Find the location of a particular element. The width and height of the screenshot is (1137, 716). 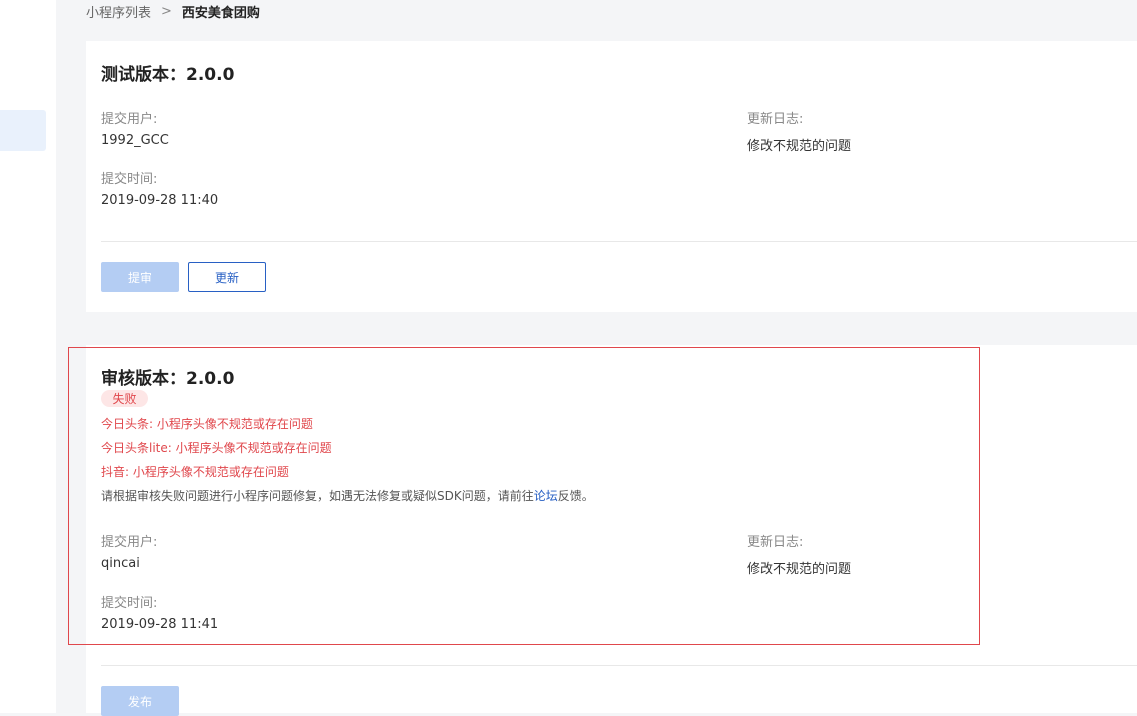

update-button: 更新 is located at coordinates (227, 277).